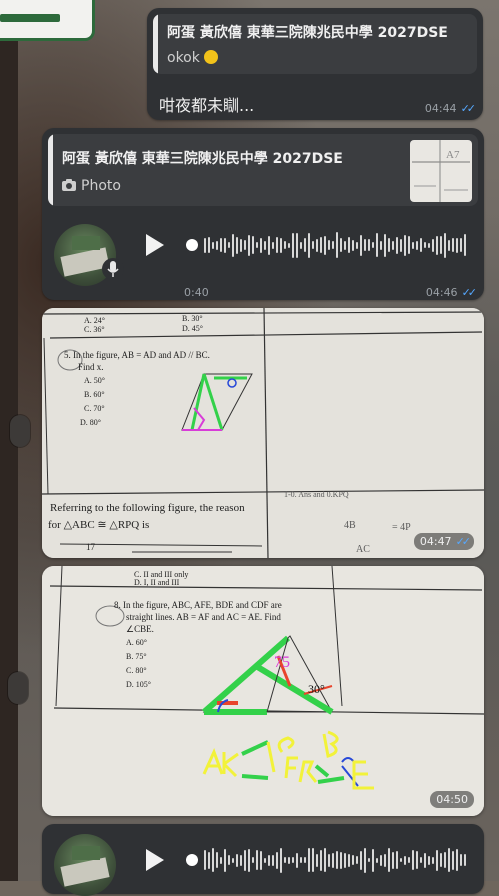 The image size is (499, 896). What do you see at coordinates (85, 865) in the screenshot?
I see `avatar` at bounding box center [85, 865].